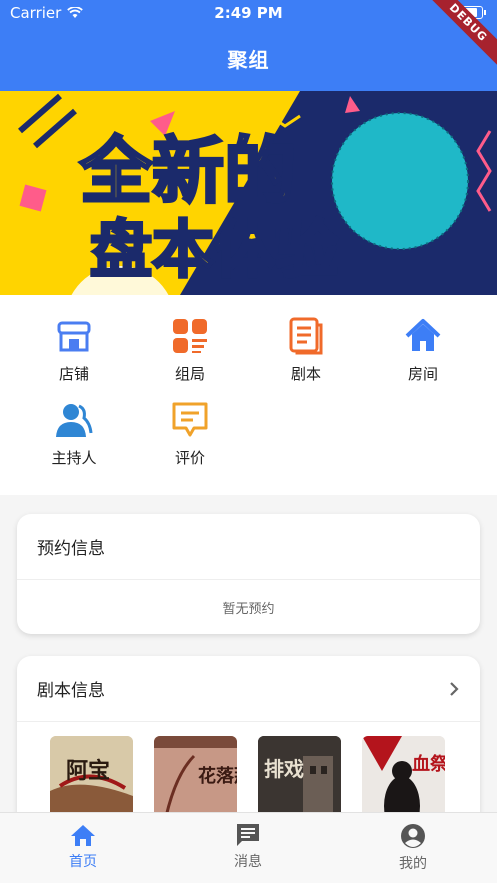 Image resolution: width=497 pixels, height=883 pixels. Describe the element at coordinates (190, 419) in the screenshot. I see `comment-icon` at that location.